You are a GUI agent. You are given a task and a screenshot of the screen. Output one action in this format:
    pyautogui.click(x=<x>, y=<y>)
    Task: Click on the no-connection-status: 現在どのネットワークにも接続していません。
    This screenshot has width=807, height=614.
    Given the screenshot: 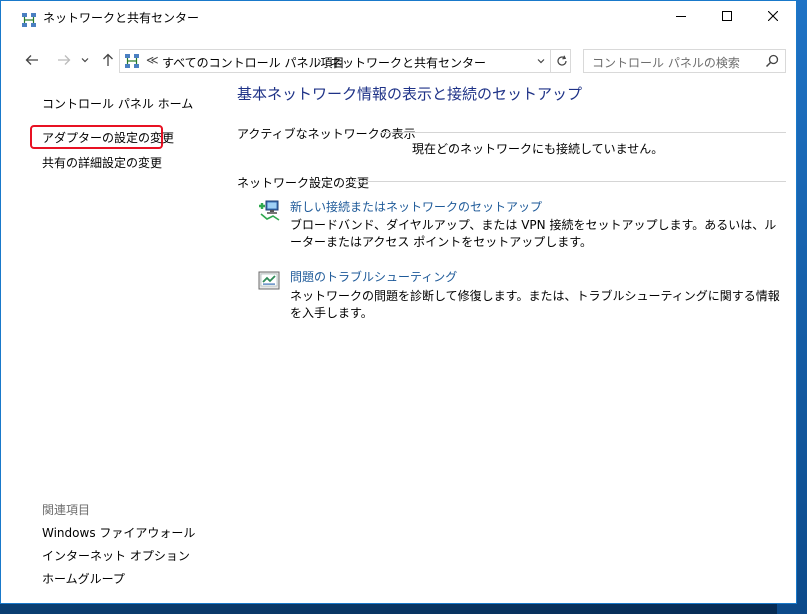 What is the action you would take?
    pyautogui.click(x=538, y=149)
    